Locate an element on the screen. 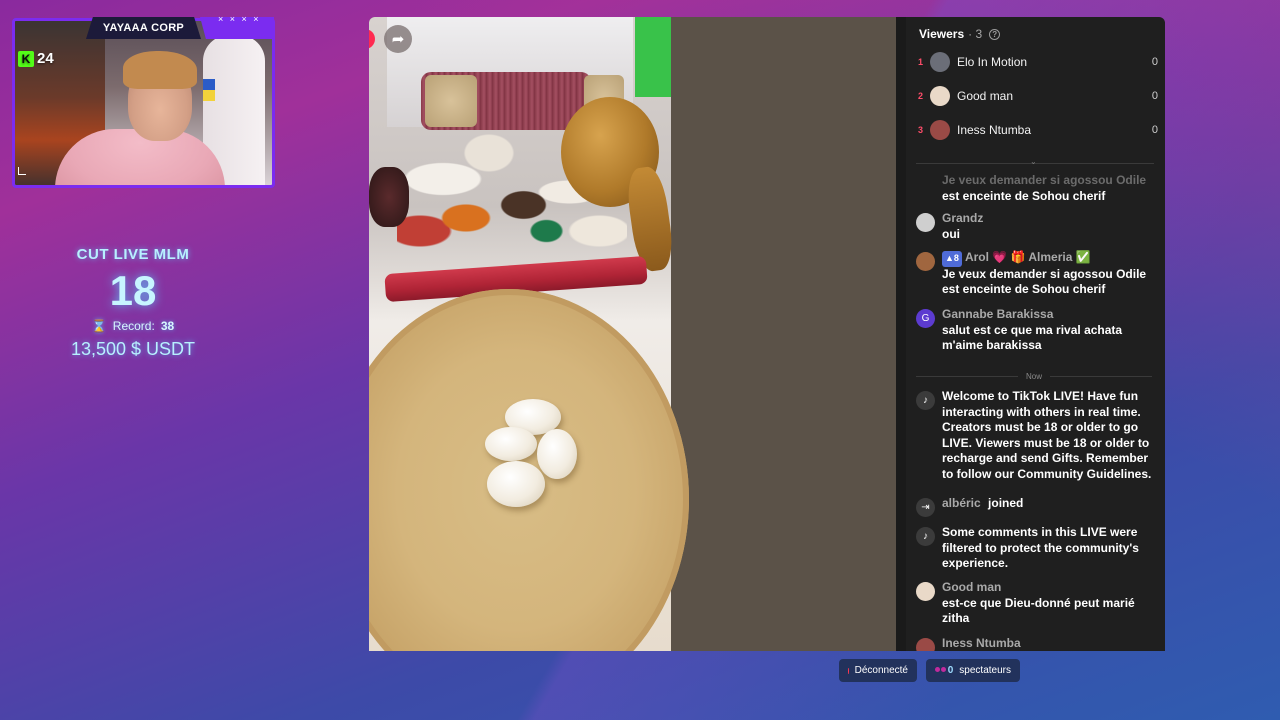 This screenshot has width=1280, height=720. viewer-name: Iness Ntumba is located at coordinates (994, 130).